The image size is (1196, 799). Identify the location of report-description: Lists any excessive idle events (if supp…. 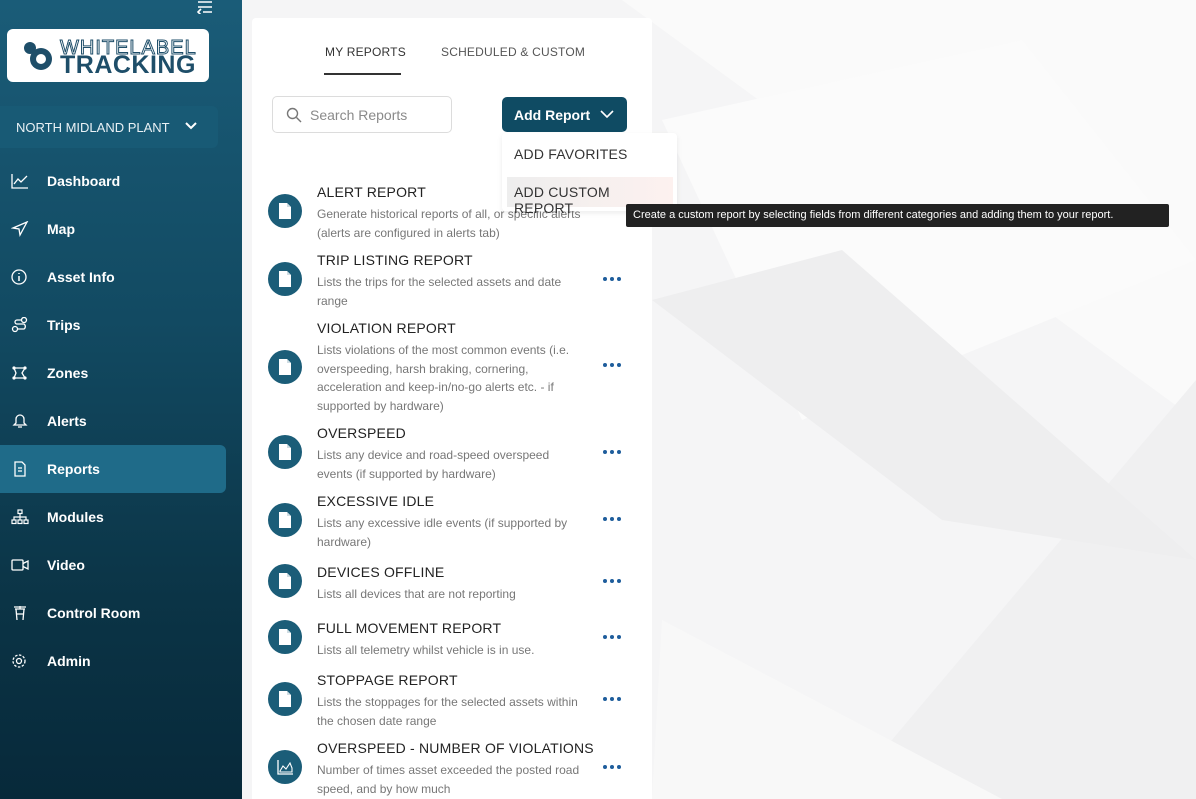
(442, 532).